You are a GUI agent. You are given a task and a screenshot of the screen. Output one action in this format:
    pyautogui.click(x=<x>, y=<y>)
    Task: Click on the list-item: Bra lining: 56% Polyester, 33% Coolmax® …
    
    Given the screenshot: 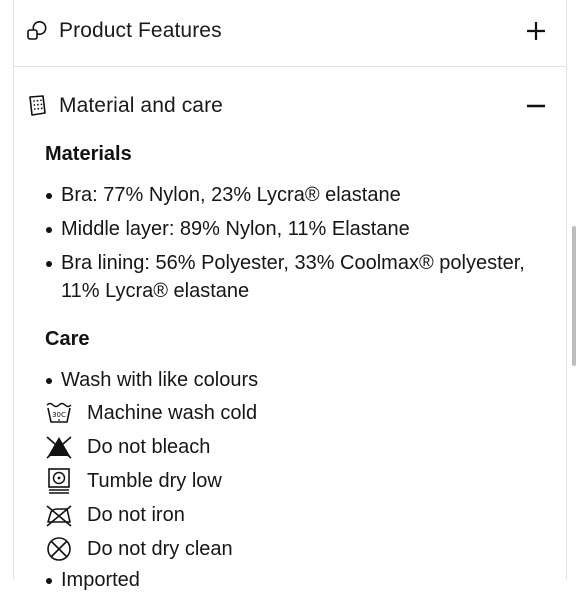 What is the action you would take?
    pyautogui.click(x=290, y=277)
    